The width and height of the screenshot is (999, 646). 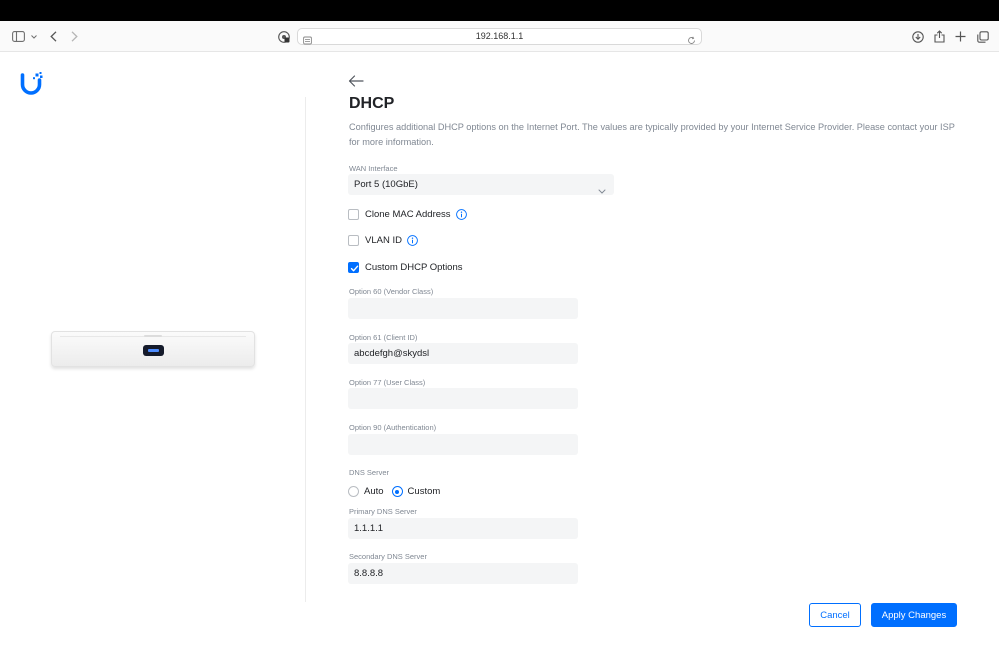 What do you see at coordinates (353, 240) in the screenshot?
I see `vlan-id-checkbox` at bounding box center [353, 240].